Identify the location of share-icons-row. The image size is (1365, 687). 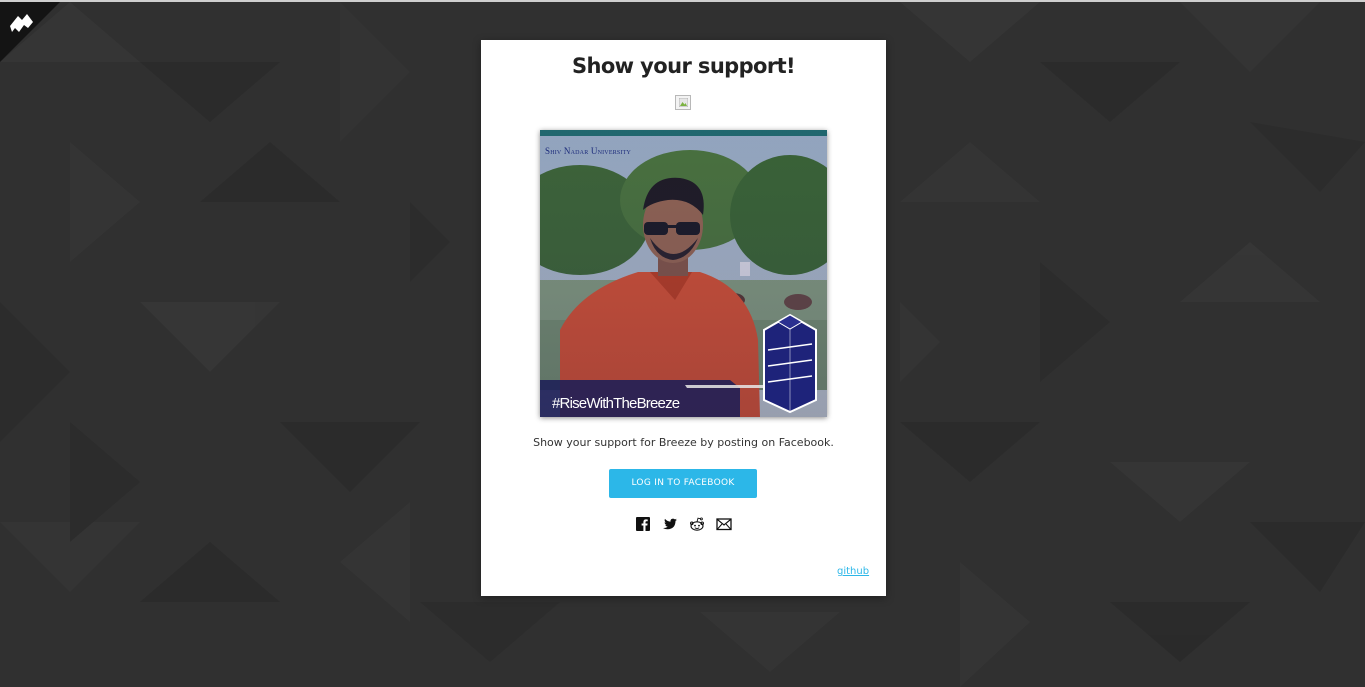
(683, 525).